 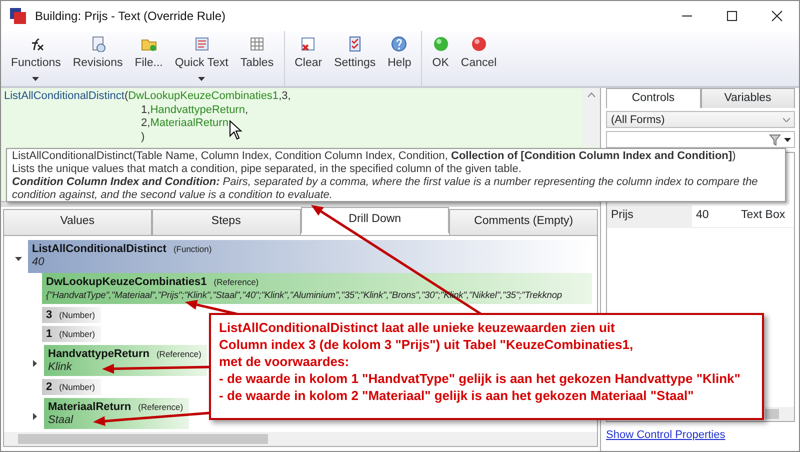 What do you see at coordinates (480, 378) in the screenshot?
I see `callout-text: - de waarde in kolom 1 "HandvatType" gelijk is aan het gekozen Handvattype "Klink"` at bounding box center [480, 378].